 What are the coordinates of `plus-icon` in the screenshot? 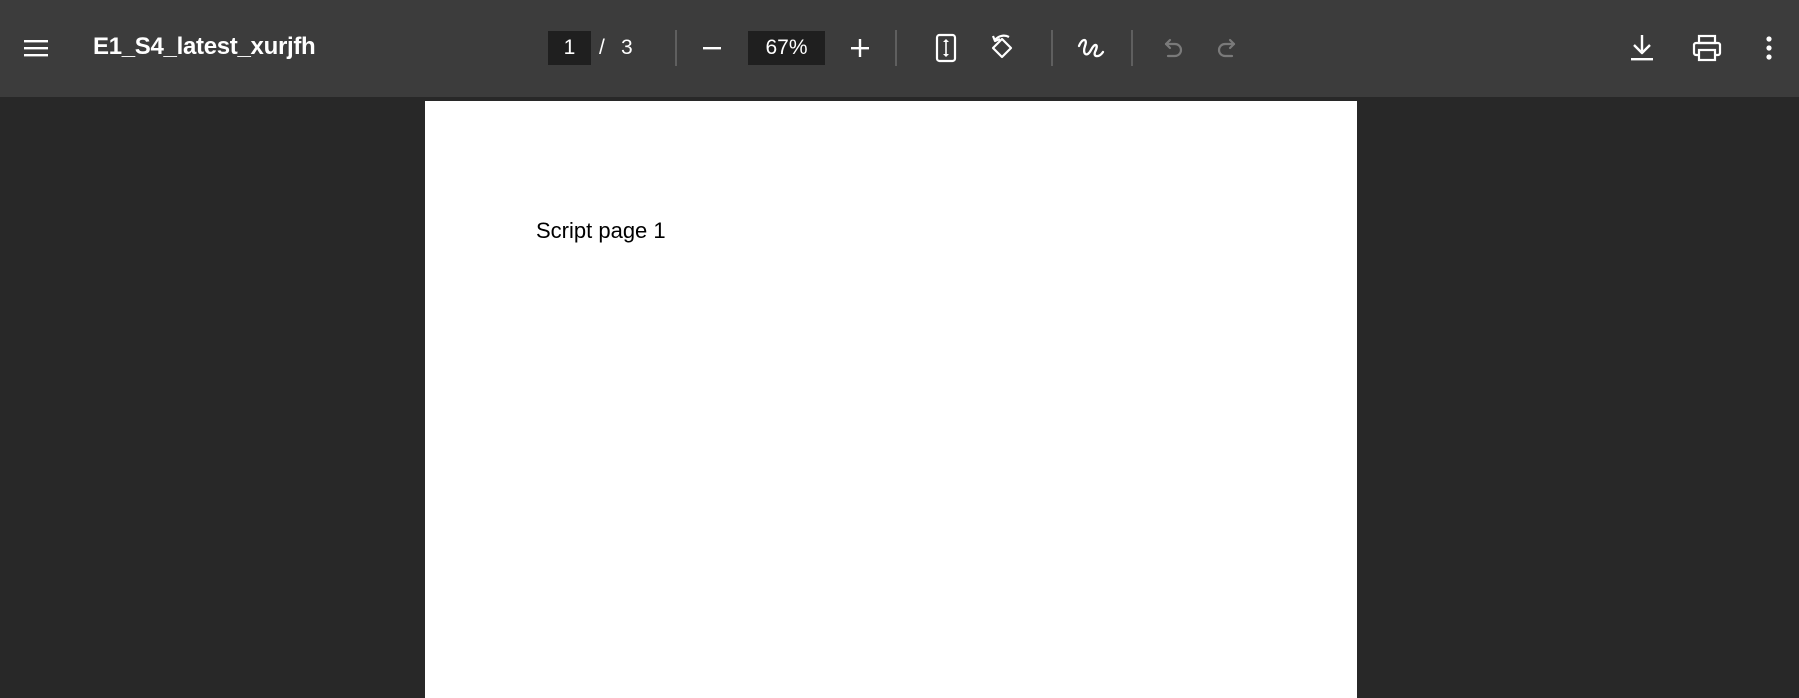 It's located at (860, 48).